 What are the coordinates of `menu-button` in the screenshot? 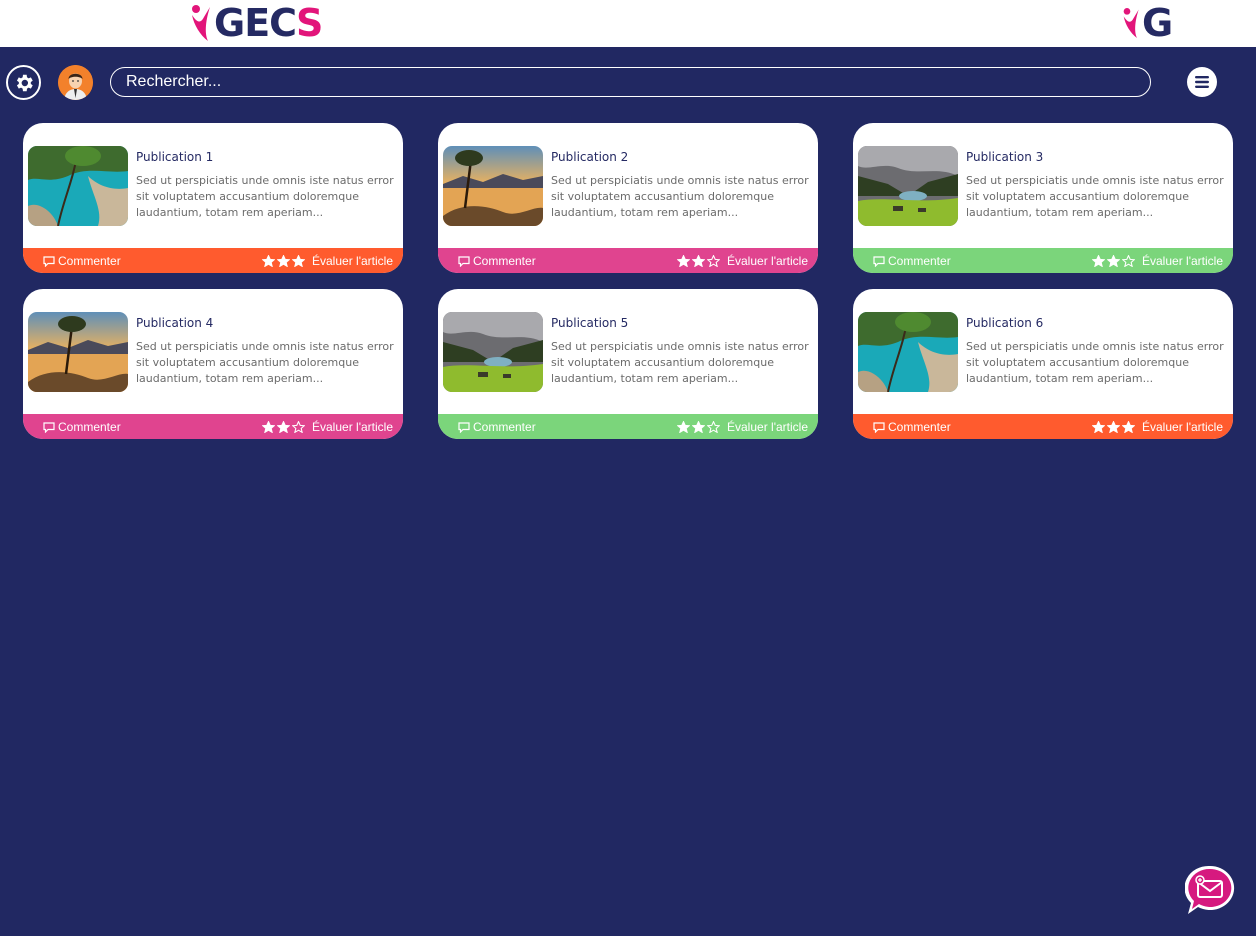 It's located at (1202, 82).